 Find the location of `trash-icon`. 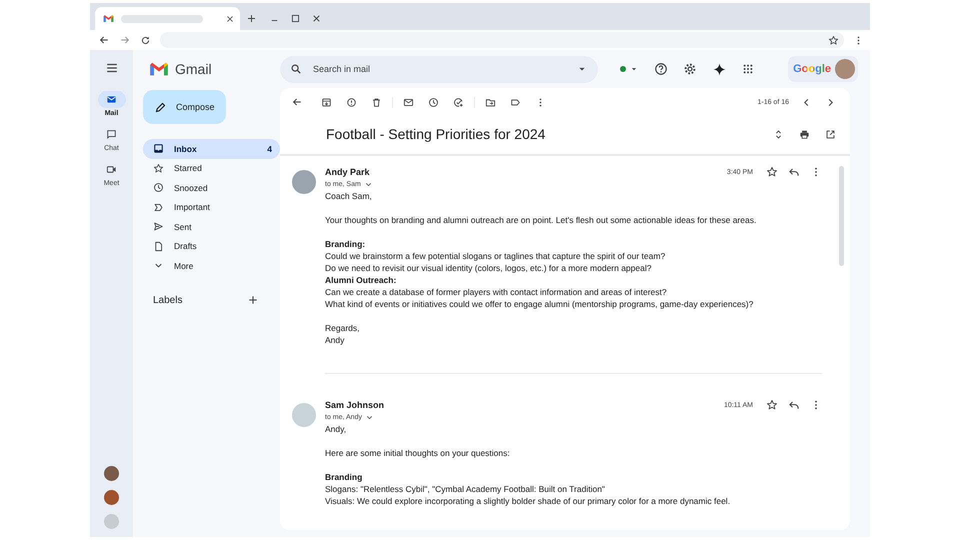

trash-icon is located at coordinates (376, 102).